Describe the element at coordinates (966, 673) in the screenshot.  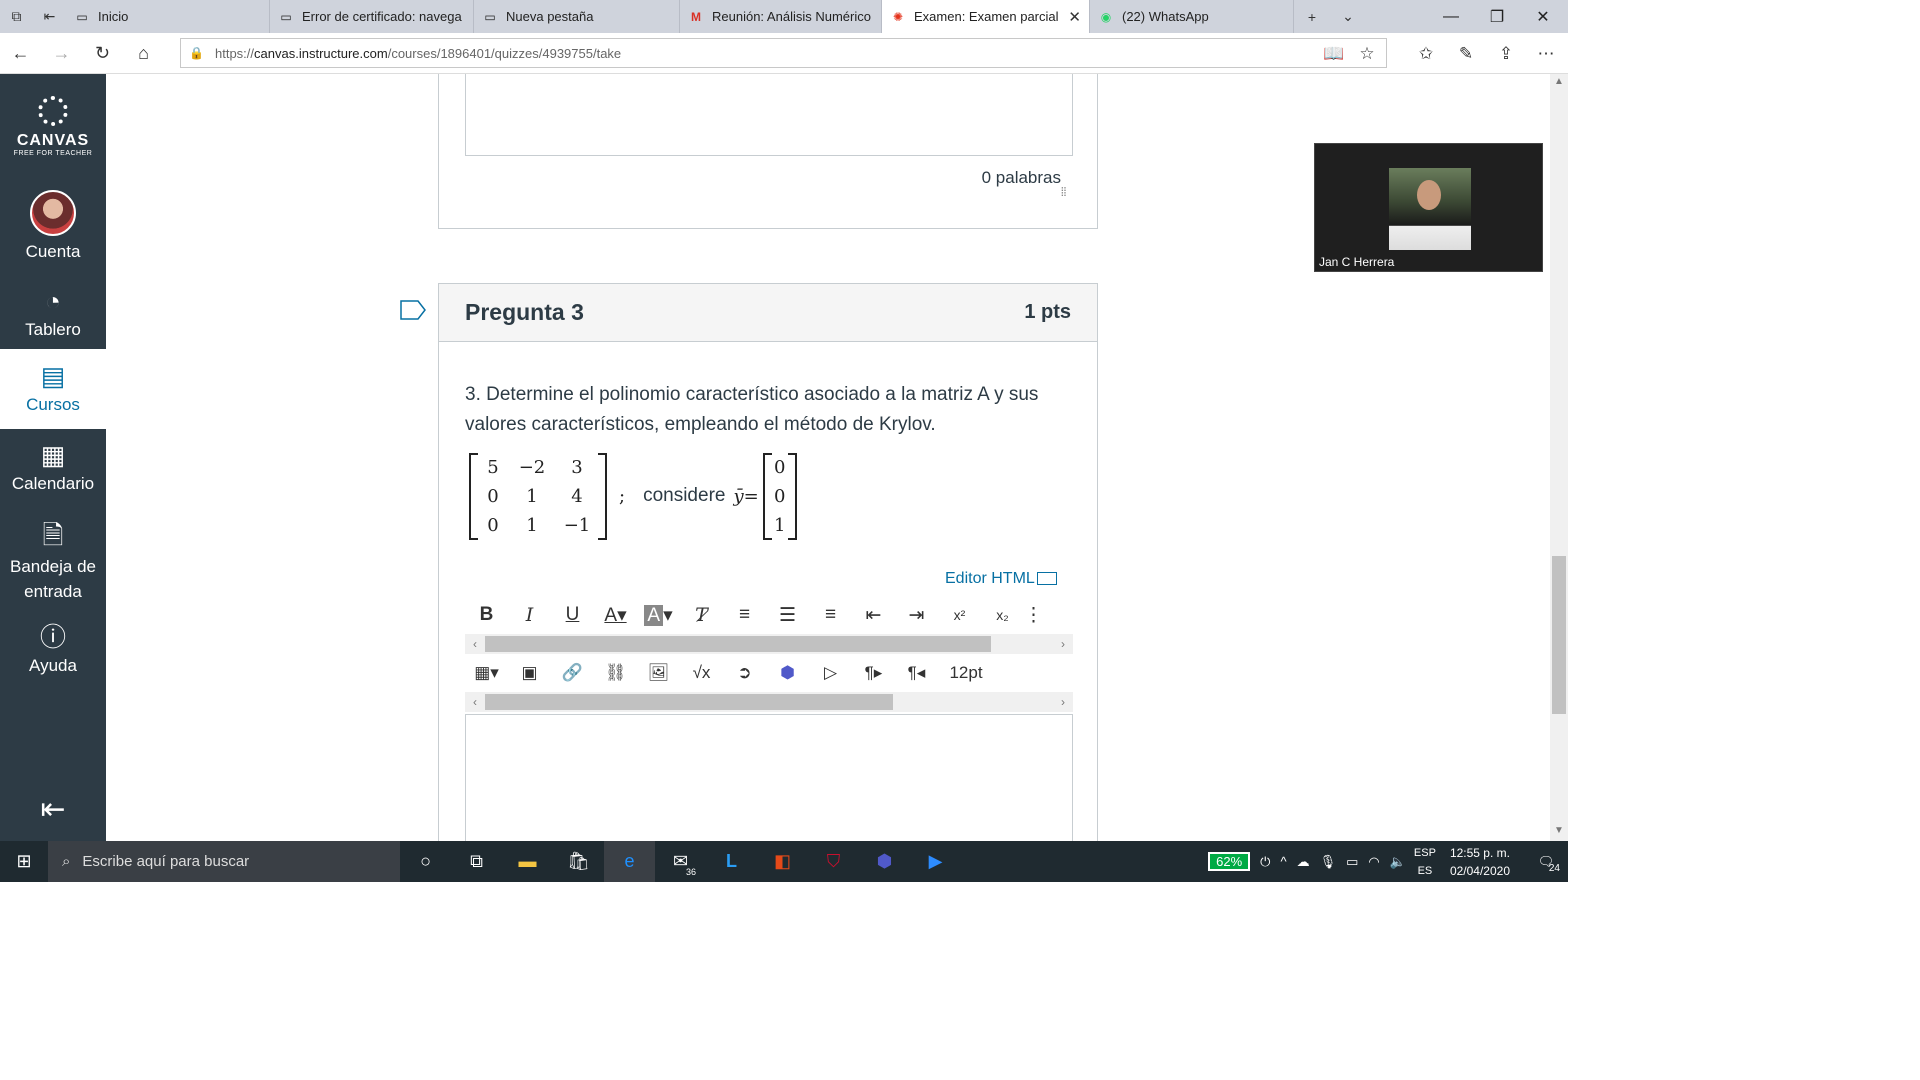
I see `font-size-select: 12pt` at that location.